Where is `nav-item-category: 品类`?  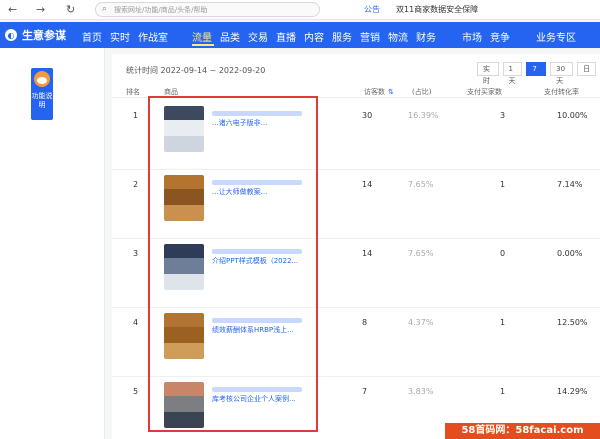 nav-item-category: 品类 is located at coordinates (230, 36).